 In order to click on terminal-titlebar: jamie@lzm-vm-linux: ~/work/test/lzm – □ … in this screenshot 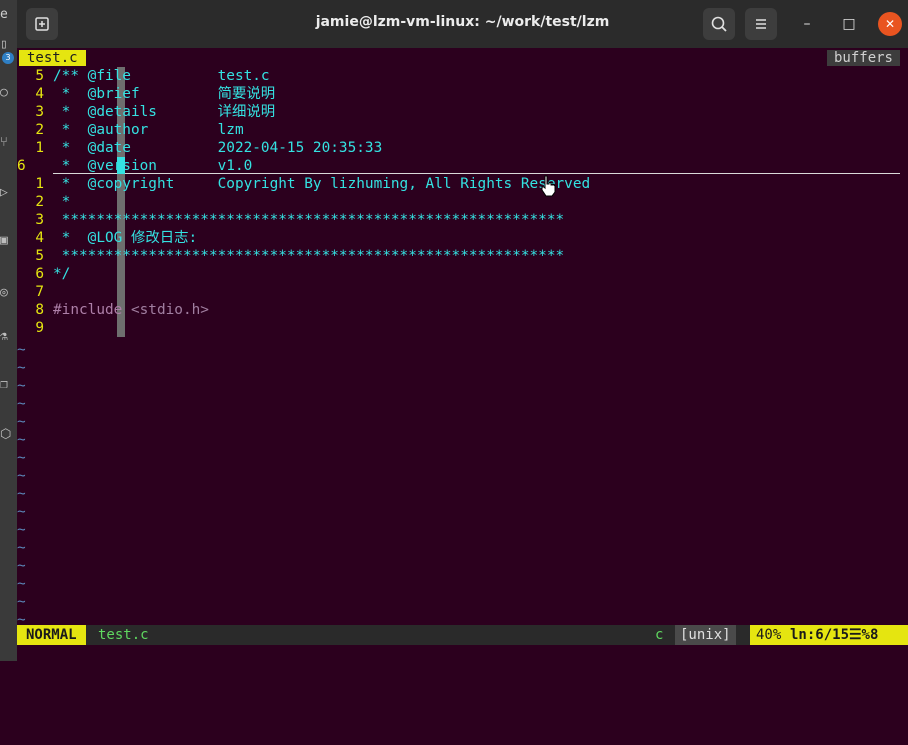, I will do `click(462, 24)`.